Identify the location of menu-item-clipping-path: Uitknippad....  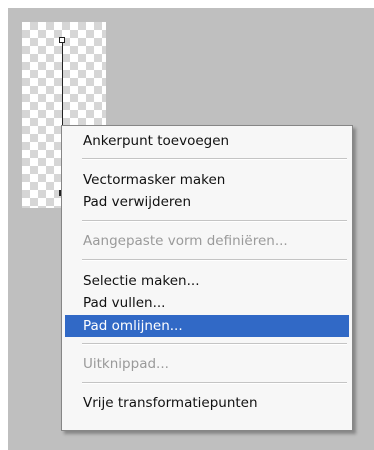
(126, 364).